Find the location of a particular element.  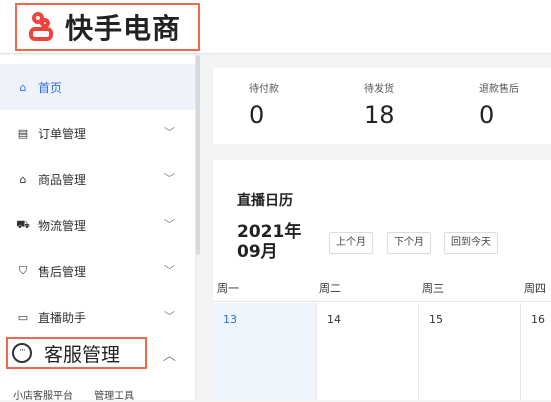

chevron-up-icon: ︿ is located at coordinates (169, 354).